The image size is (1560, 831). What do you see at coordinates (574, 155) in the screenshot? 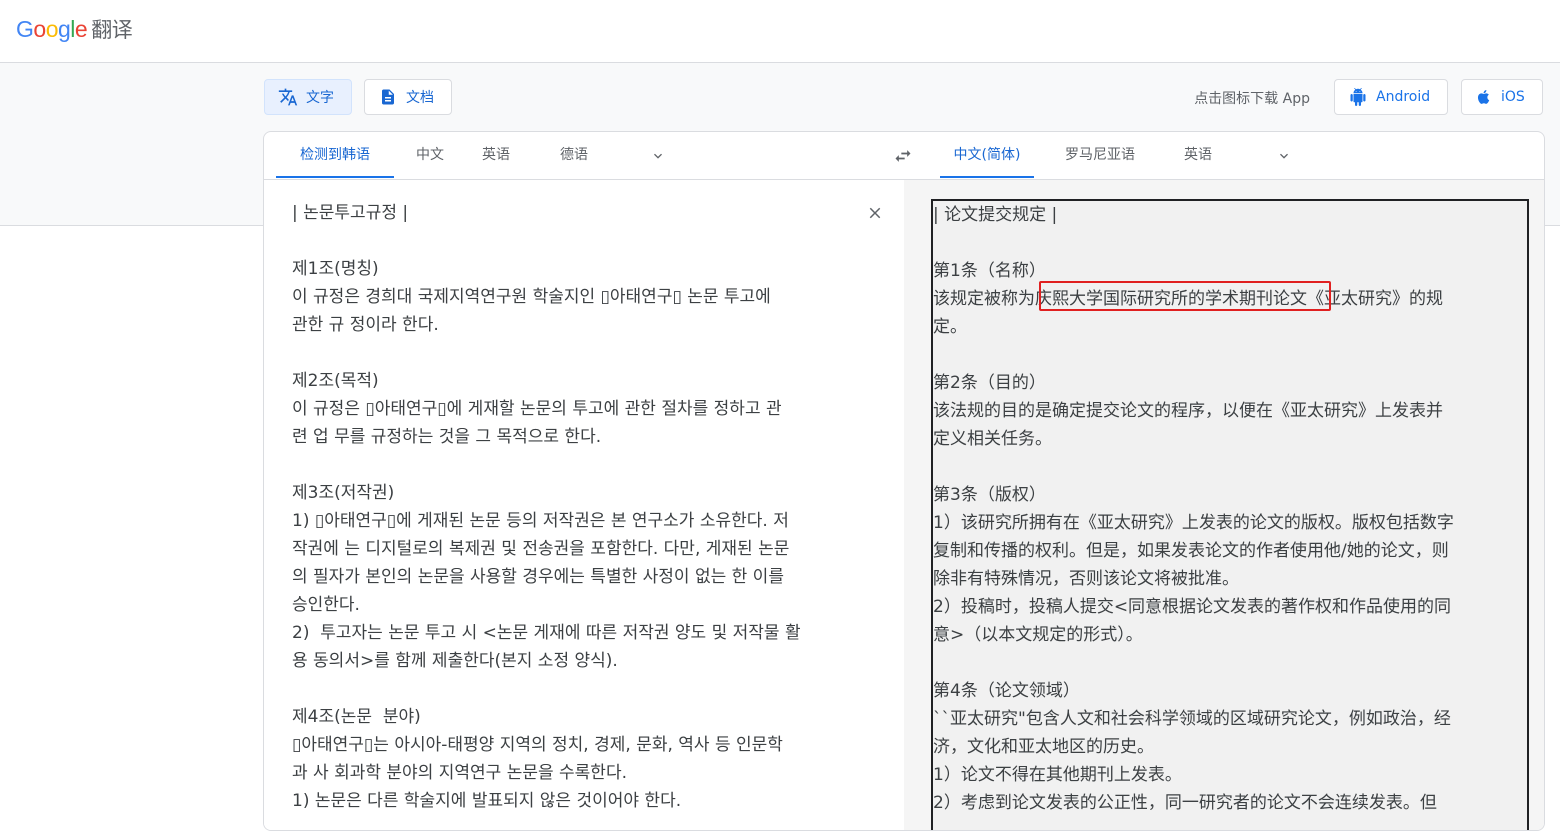
I see `tab-source-german: 德语` at bounding box center [574, 155].